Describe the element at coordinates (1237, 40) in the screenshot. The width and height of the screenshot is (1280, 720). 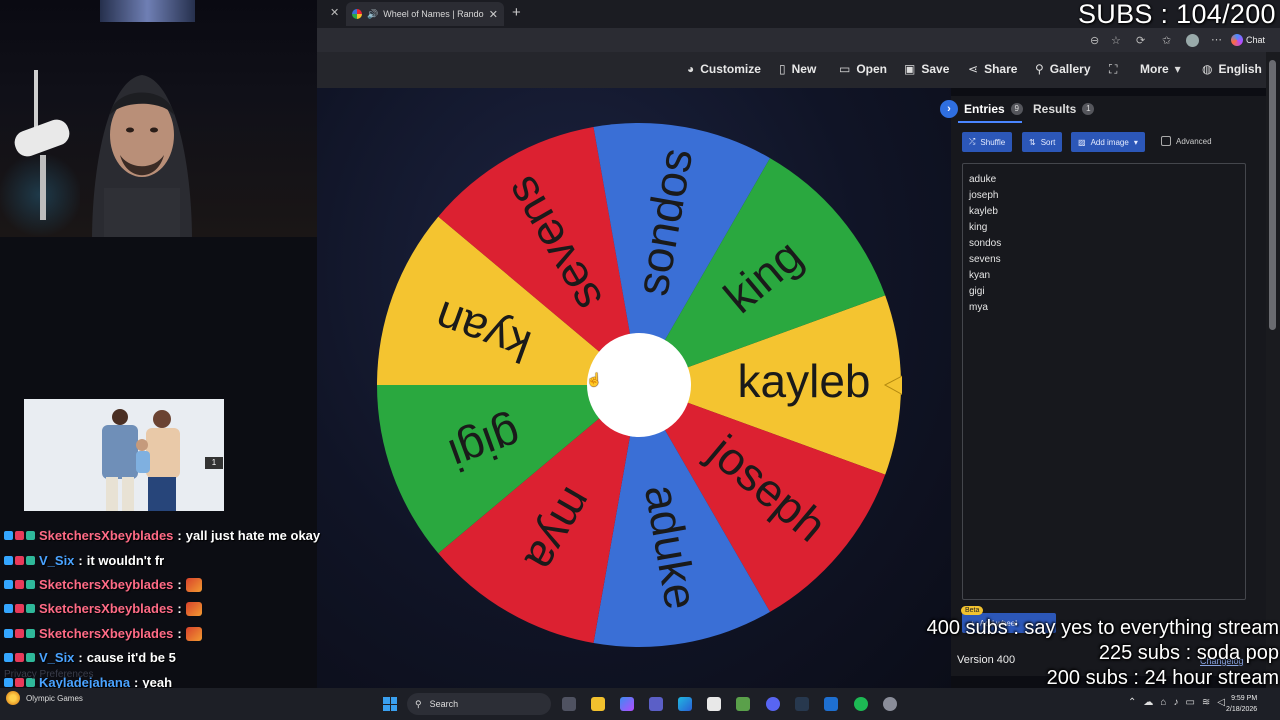
I see `copilot-icon` at that location.